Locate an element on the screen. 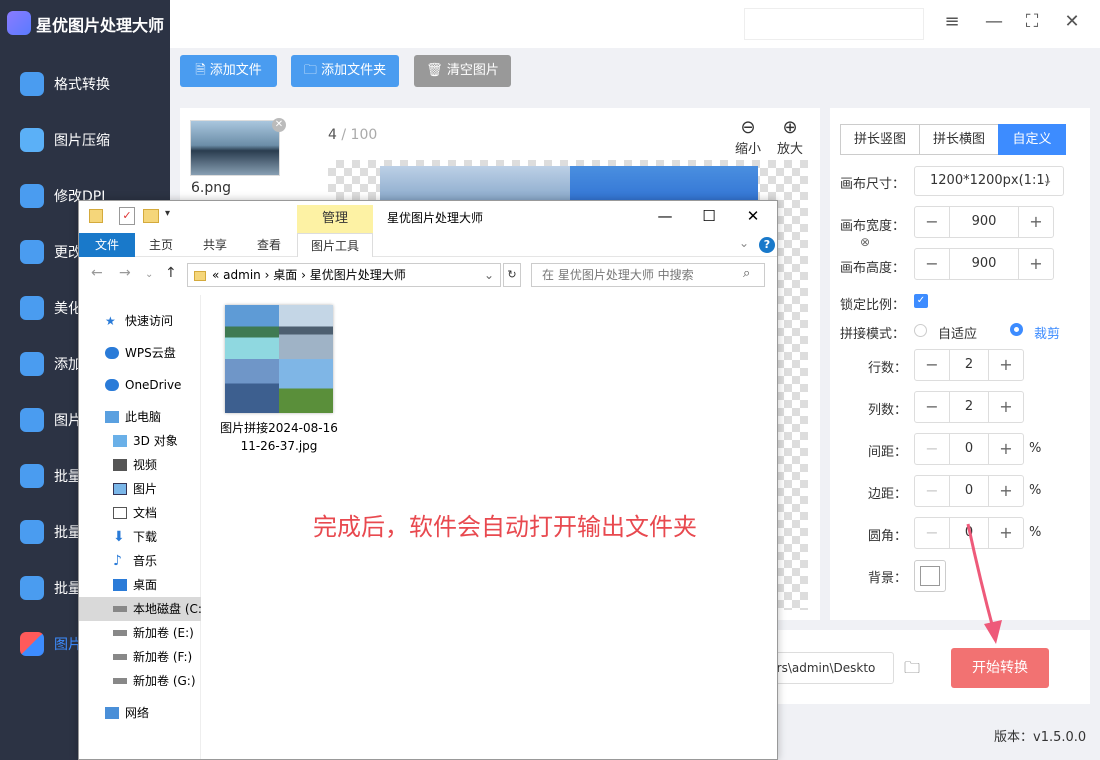 Image resolution: width=1100 pixels, height=760 pixels. spacing-stepper: −0 + is located at coordinates (969, 449).